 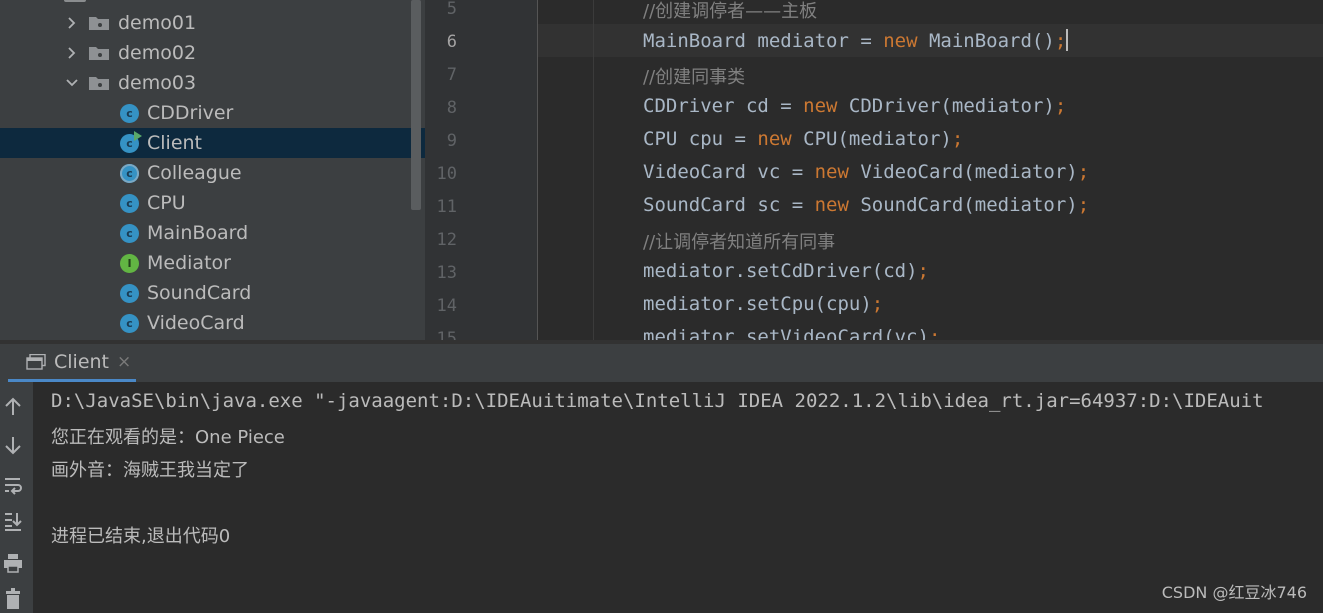 I want to click on console-line: 您正在观看的是：One Piece, so click(x=168, y=437).